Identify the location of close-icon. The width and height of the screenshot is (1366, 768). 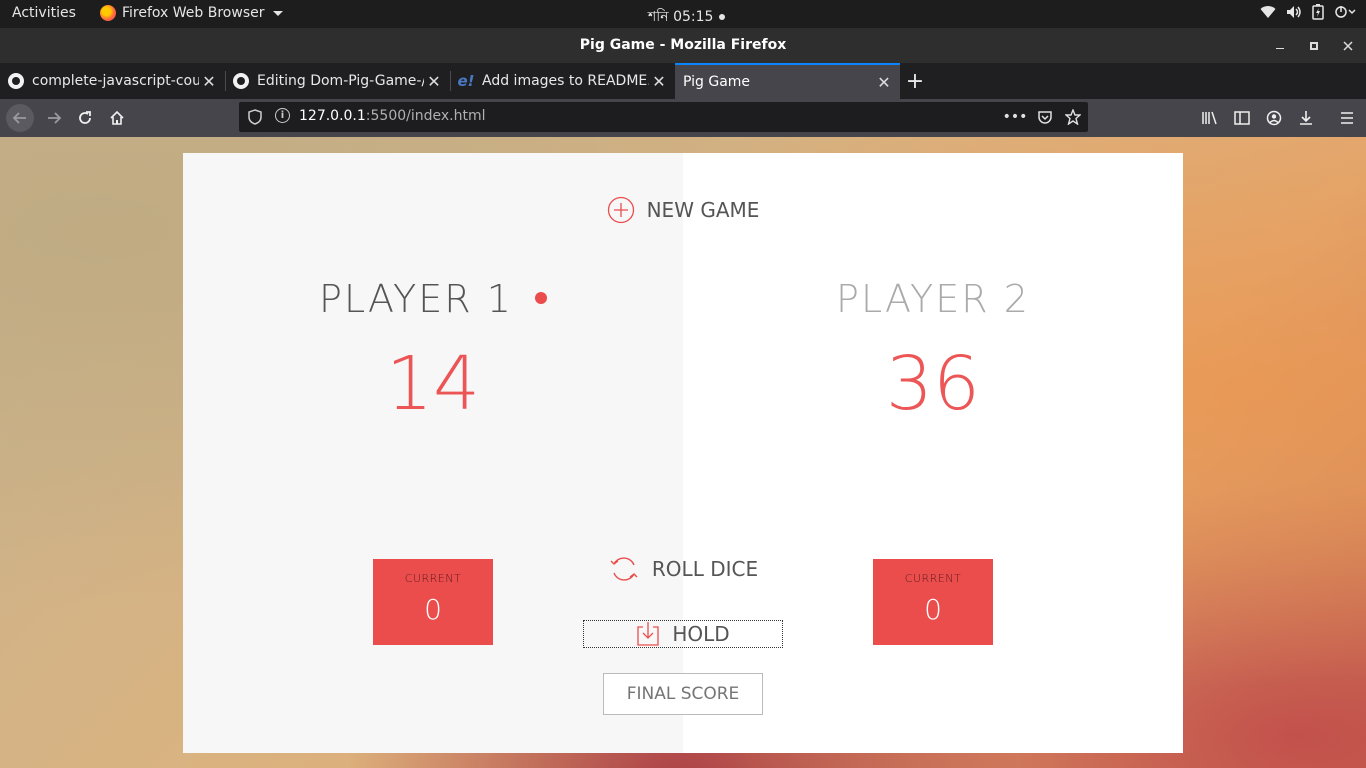
(1348, 46).